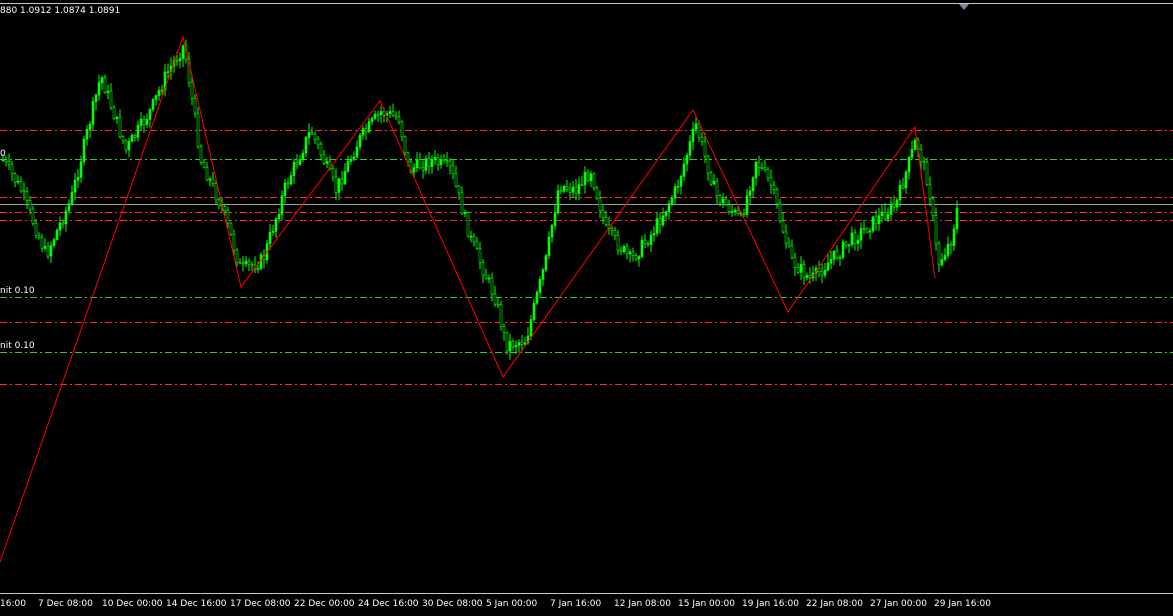  What do you see at coordinates (706, 604) in the screenshot?
I see `time-axis-label: 15 Jan 00:00` at bounding box center [706, 604].